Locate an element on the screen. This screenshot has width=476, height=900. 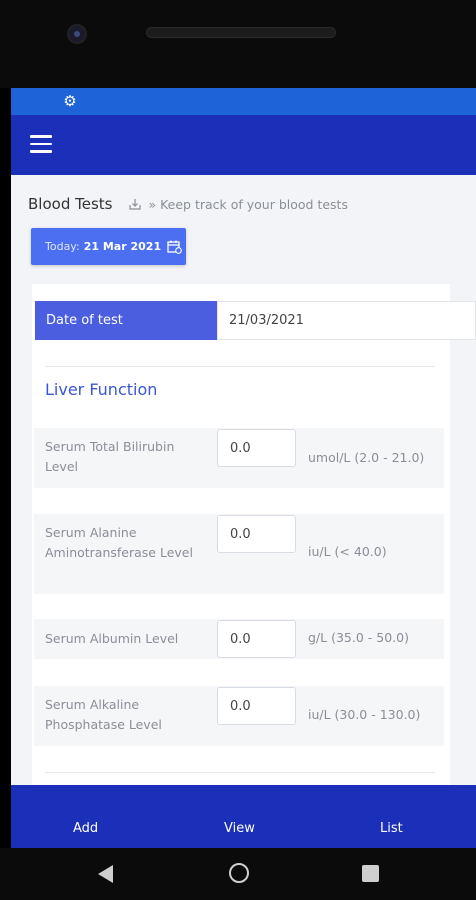
alanine-input is located at coordinates (256, 534).